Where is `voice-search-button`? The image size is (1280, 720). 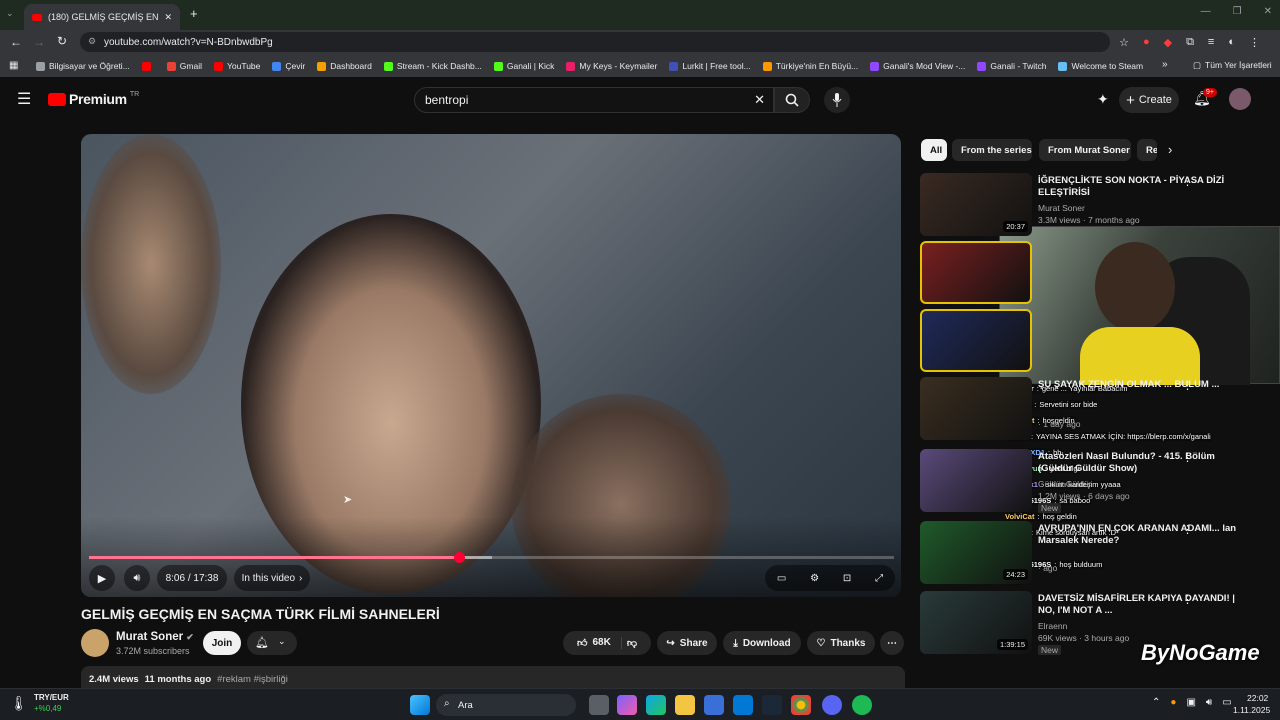
voice-search-button is located at coordinates (837, 100).